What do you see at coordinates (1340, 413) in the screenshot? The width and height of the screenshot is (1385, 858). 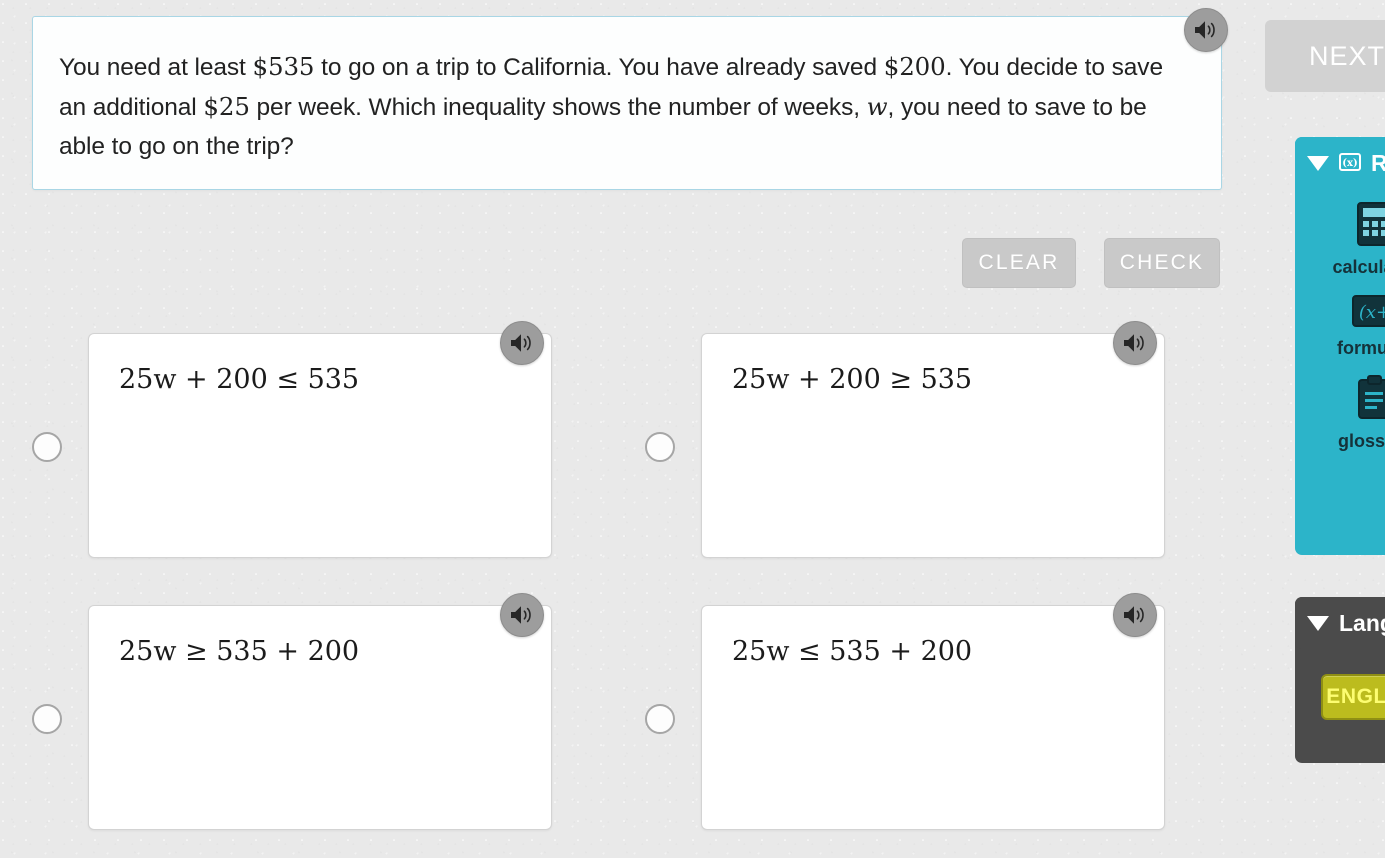 I see `reference-tool-glossary: glossary` at bounding box center [1340, 413].